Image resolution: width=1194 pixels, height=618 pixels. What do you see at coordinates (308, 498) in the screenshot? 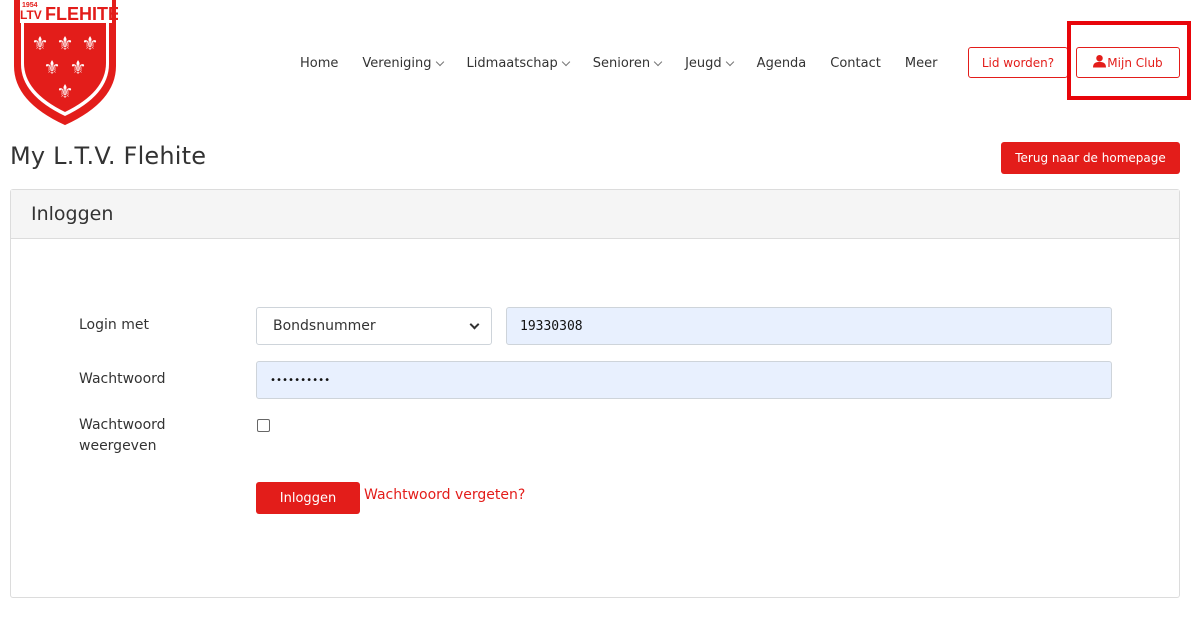
I see `login-submit-button: Inloggen` at bounding box center [308, 498].